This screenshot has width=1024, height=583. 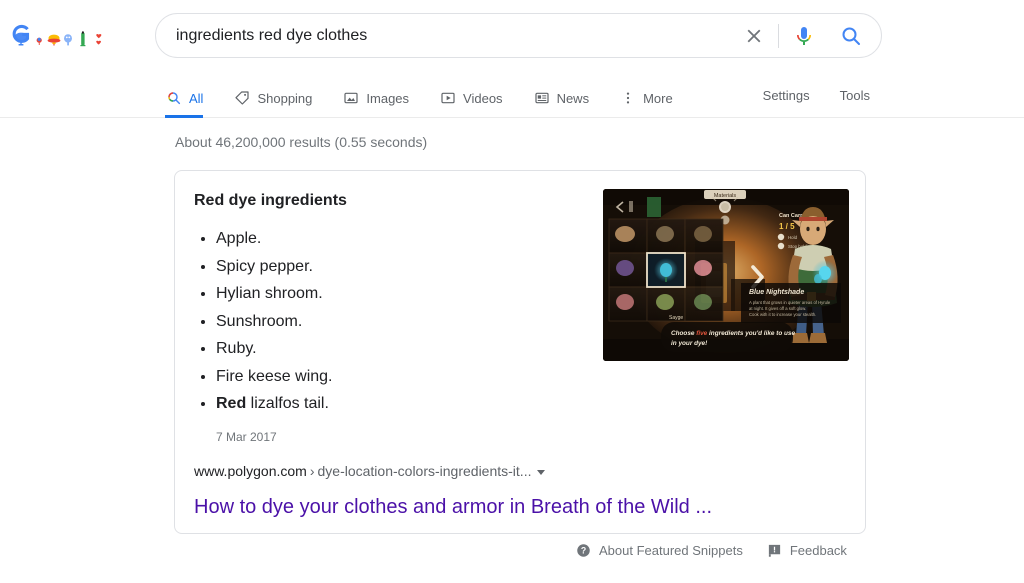 I want to click on list-item: Spicy pepper., so click(x=405, y=267).